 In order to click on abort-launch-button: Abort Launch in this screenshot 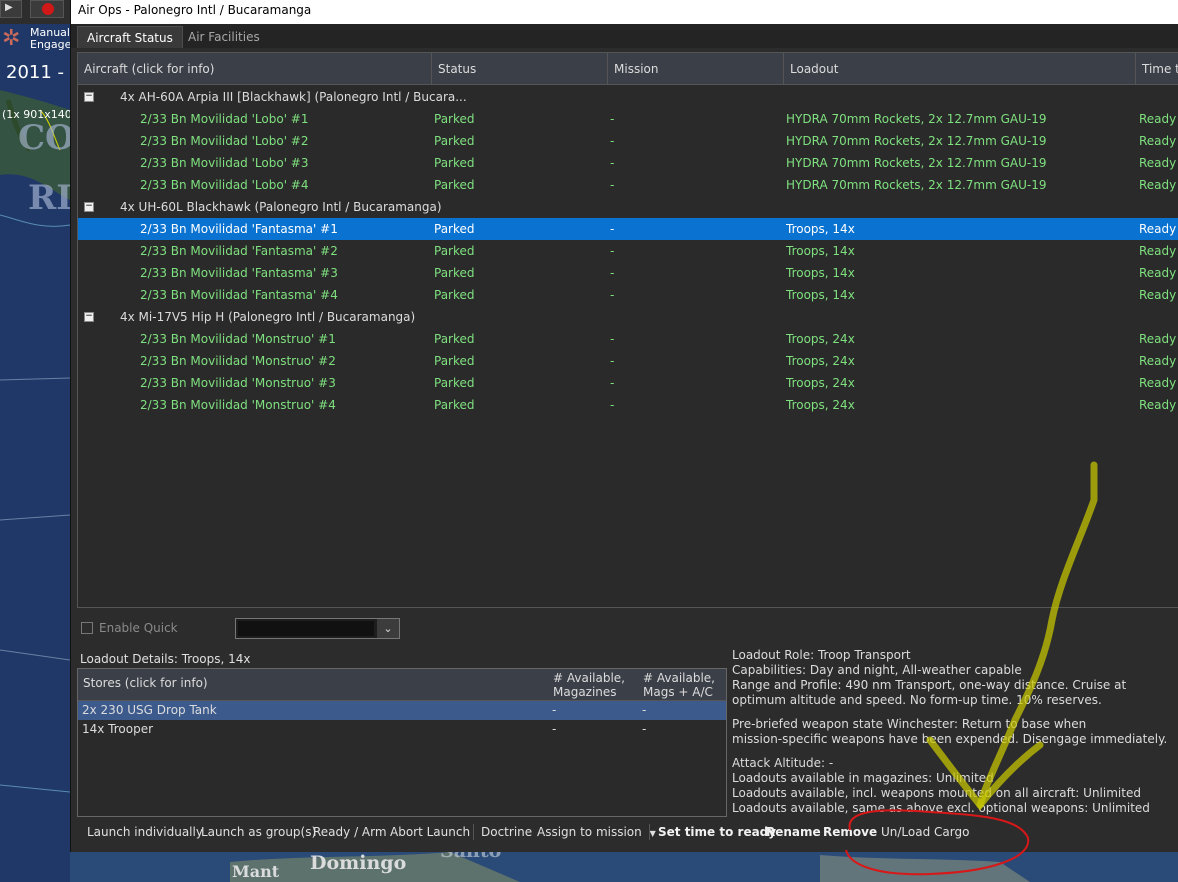, I will do `click(430, 832)`.